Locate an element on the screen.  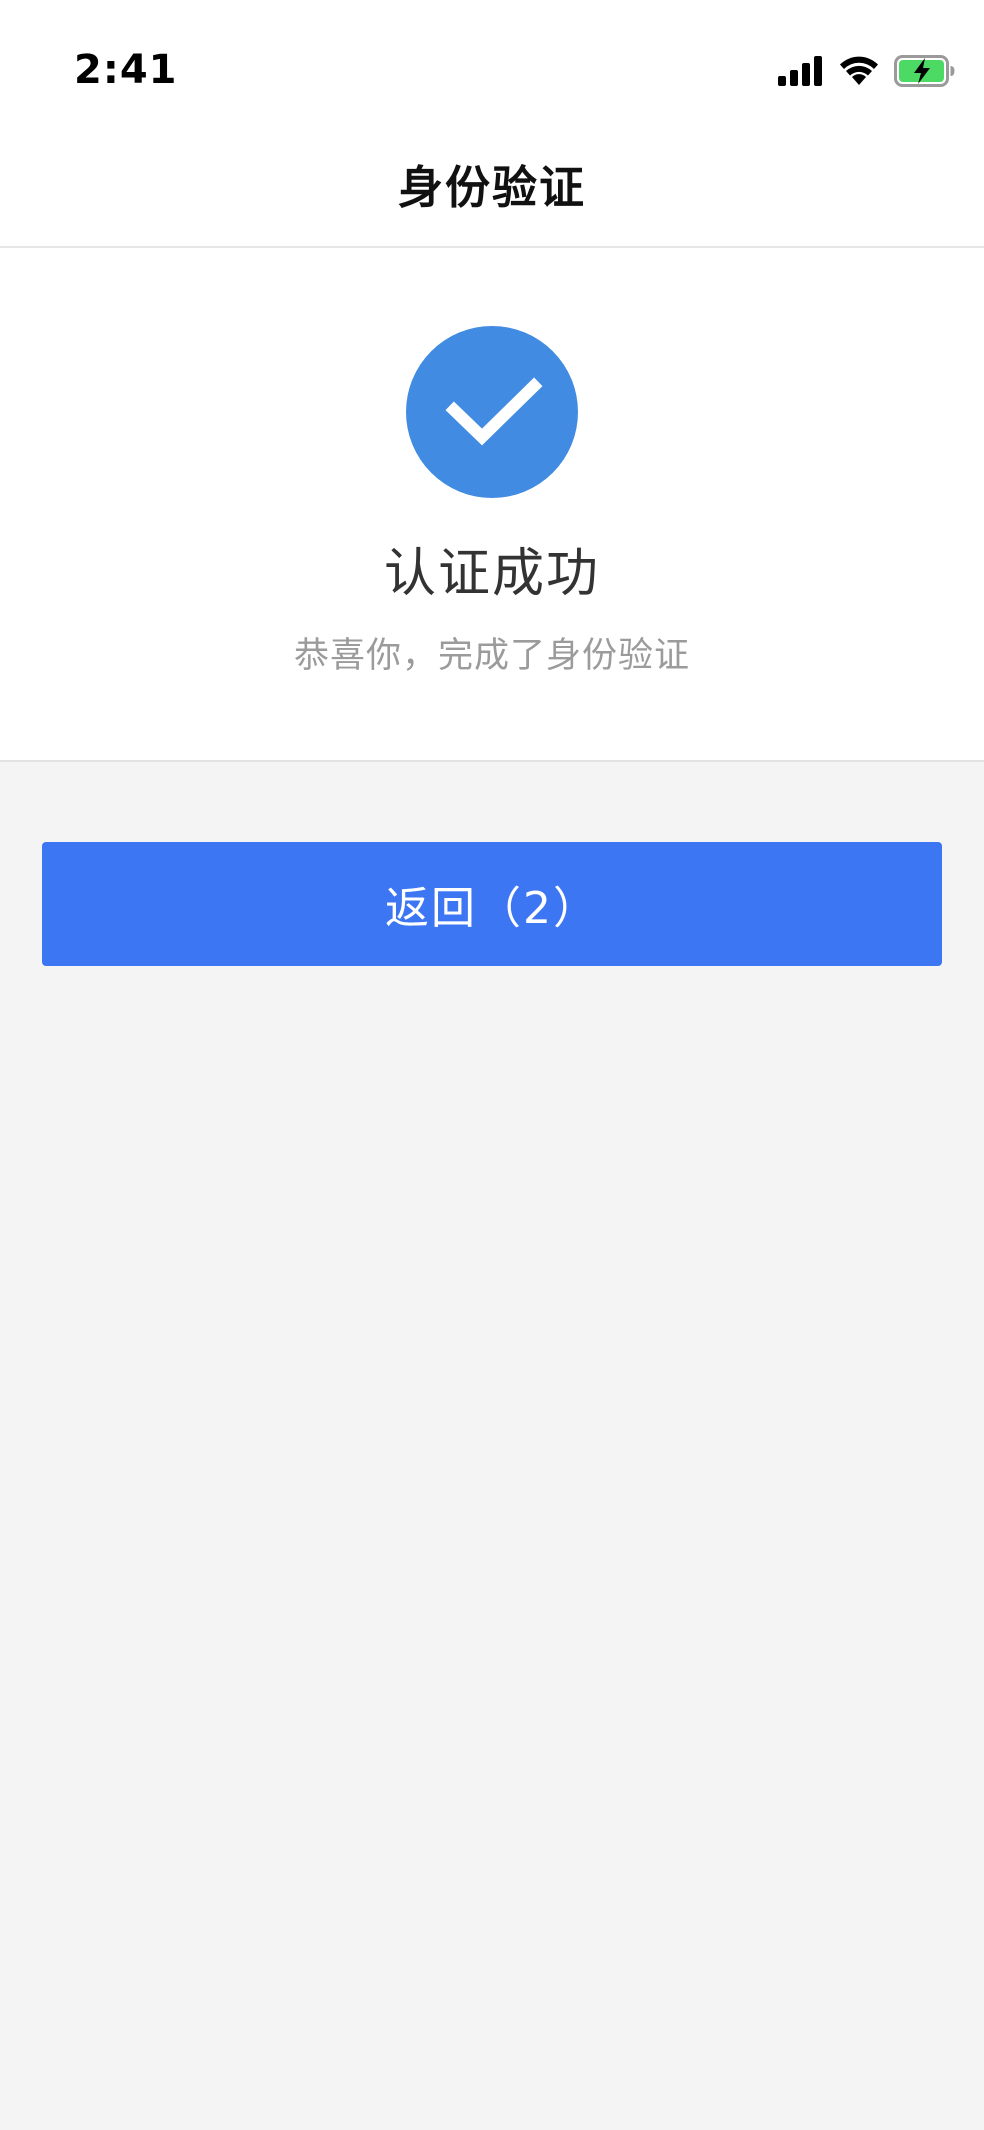
status-time: 2:41 is located at coordinates (126, 70).